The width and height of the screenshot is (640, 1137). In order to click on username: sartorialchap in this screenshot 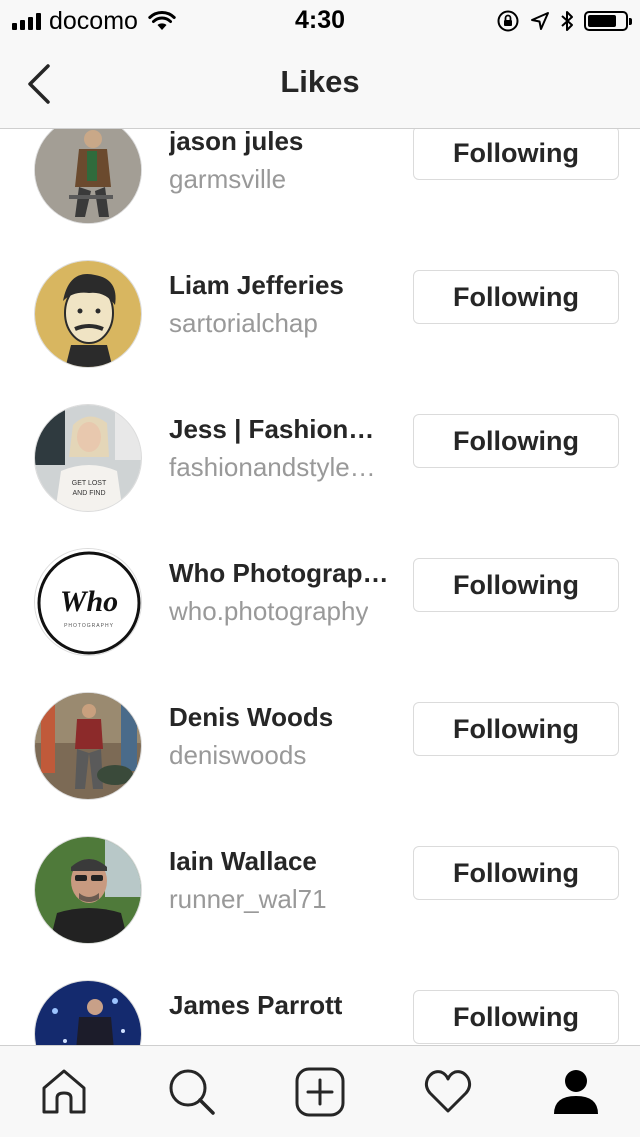, I will do `click(243, 323)`.